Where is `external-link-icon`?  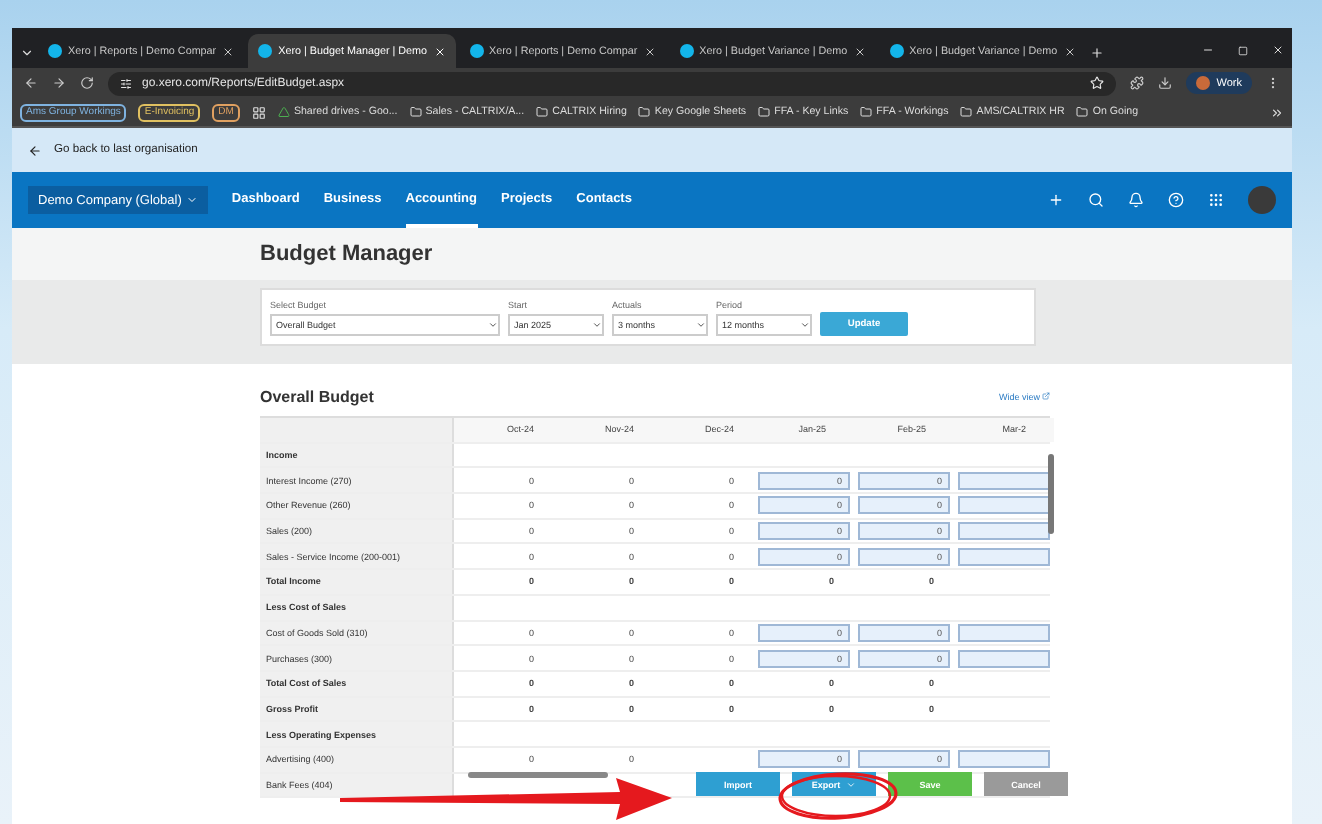 external-link-icon is located at coordinates (1046, 396).